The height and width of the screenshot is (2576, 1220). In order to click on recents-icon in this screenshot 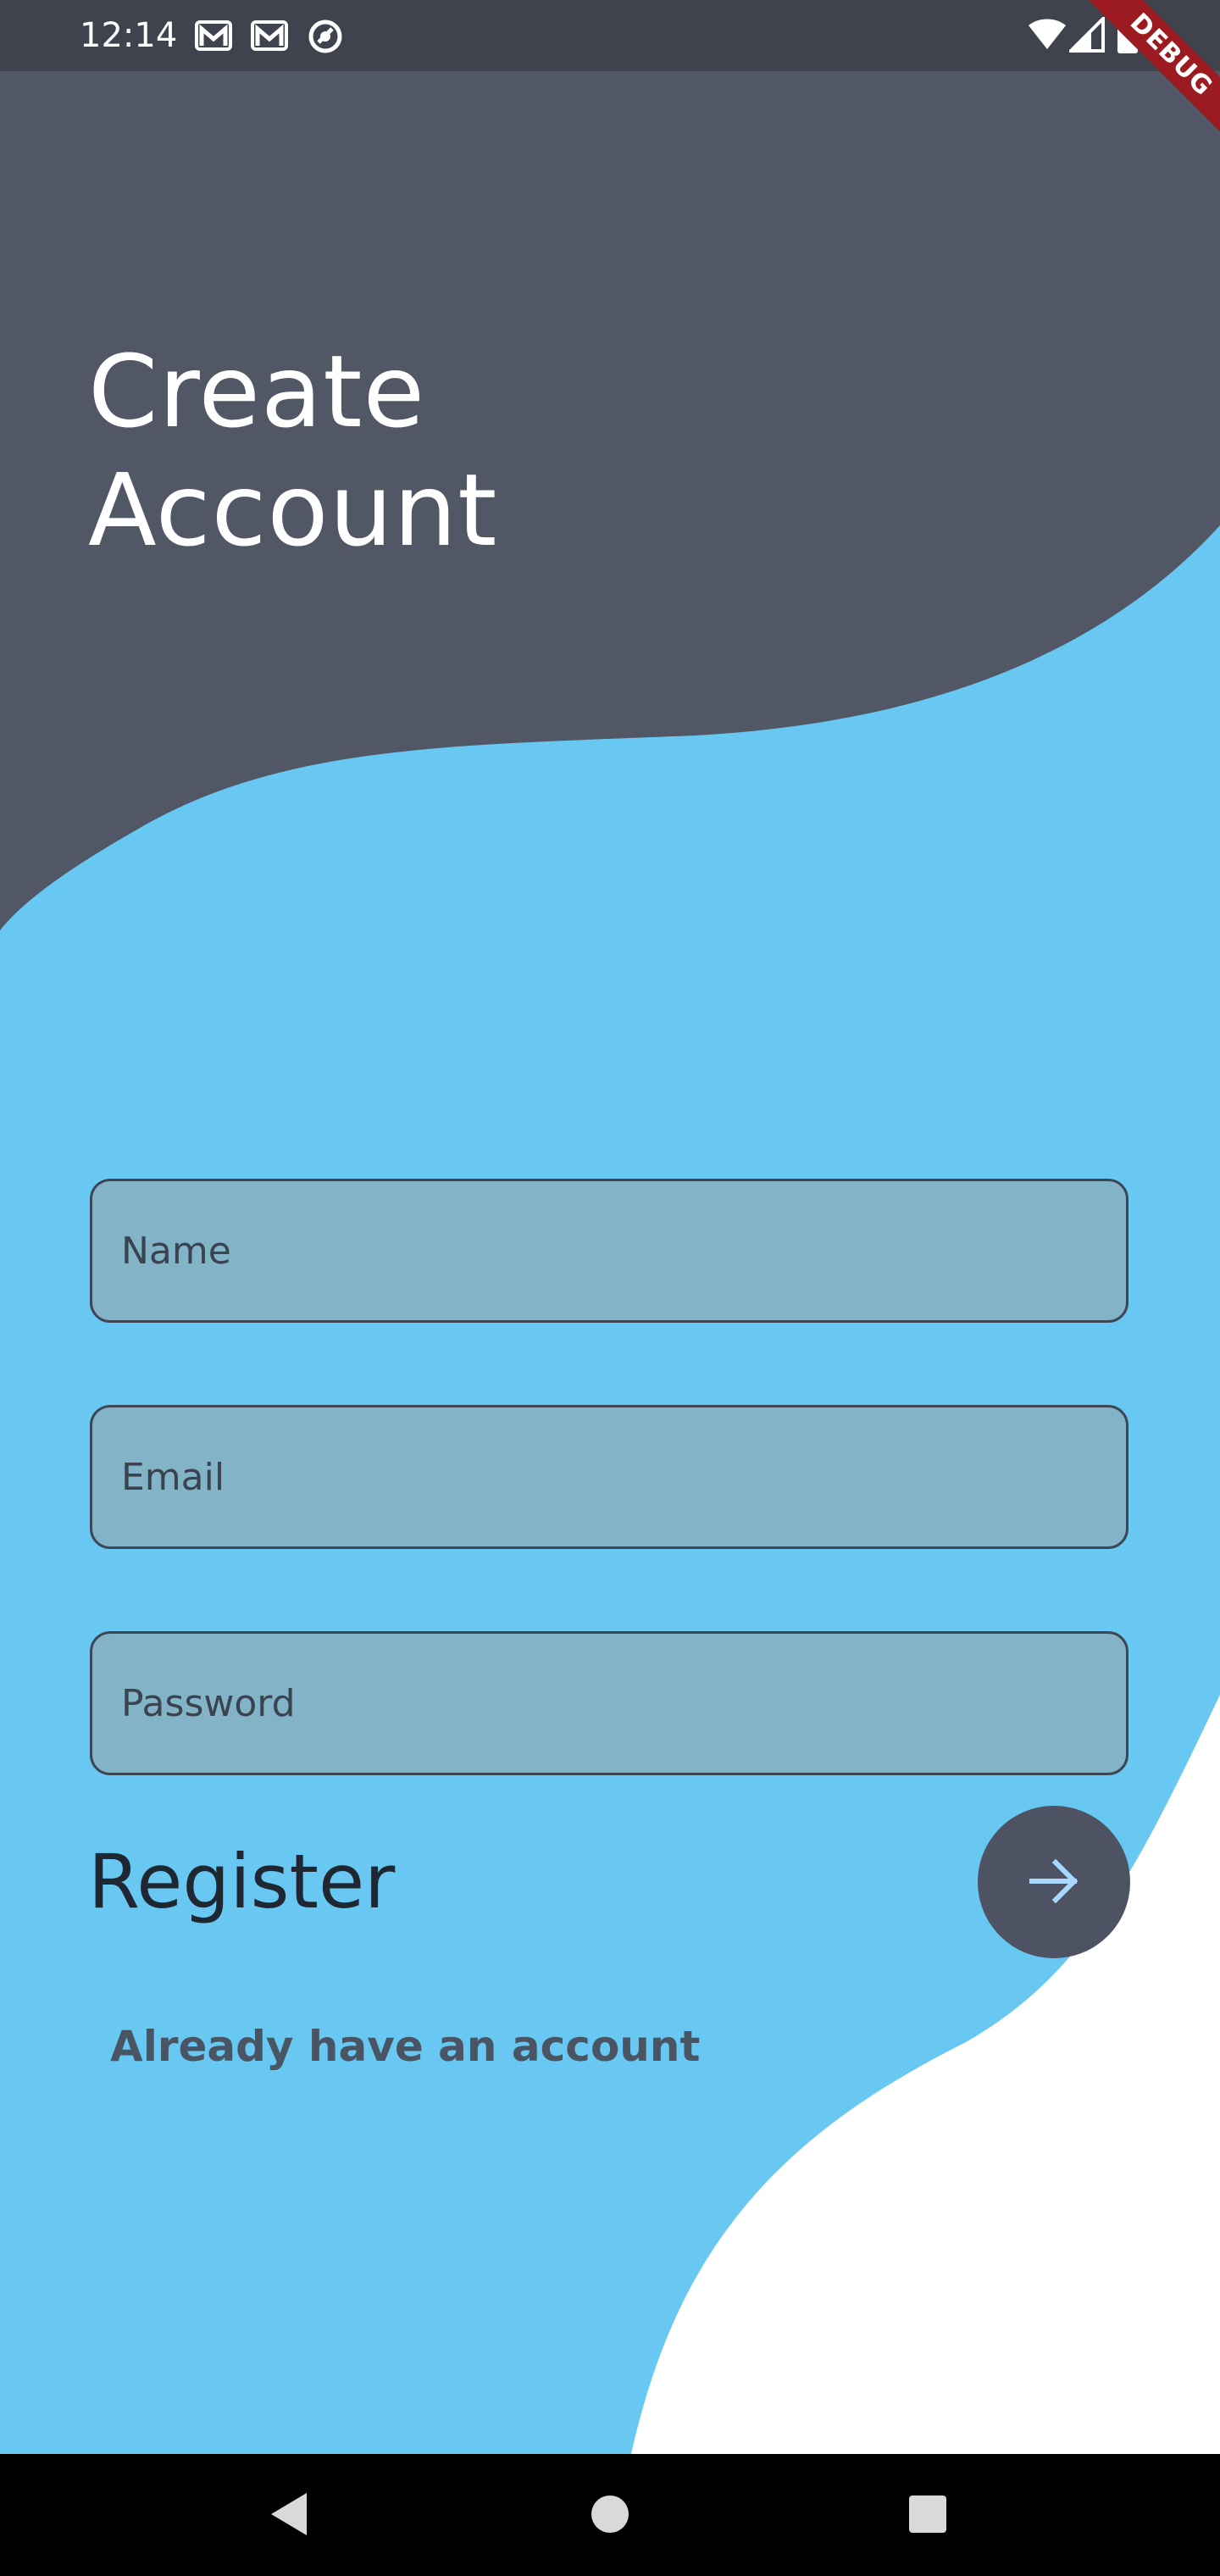, I will do `click(927, 2516)`.